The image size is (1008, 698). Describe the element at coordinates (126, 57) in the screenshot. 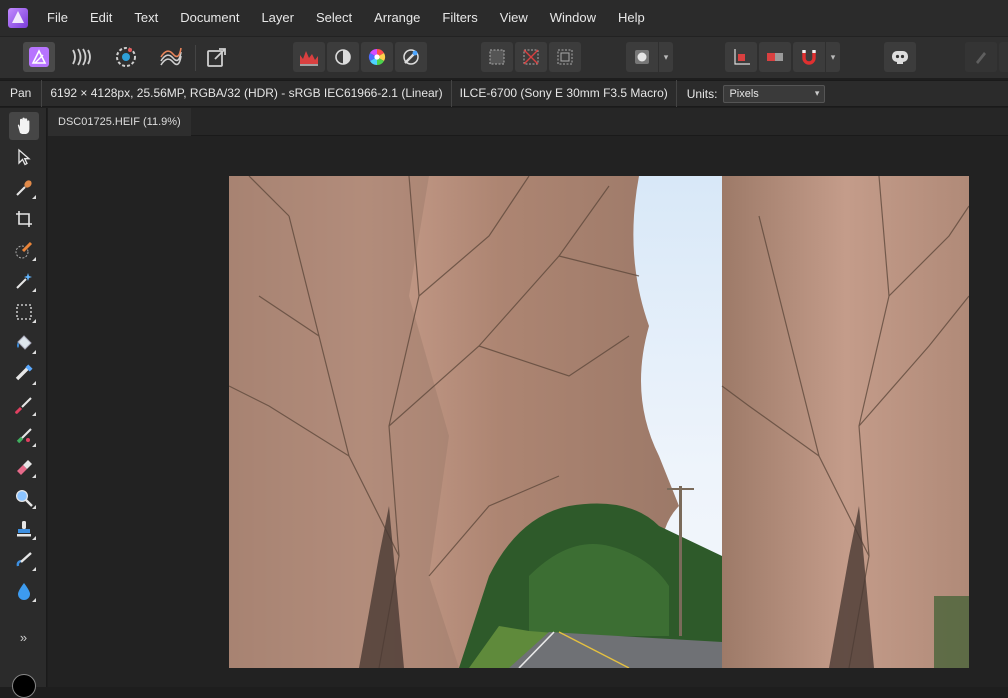

I see `develop-persona-icon` at that location.